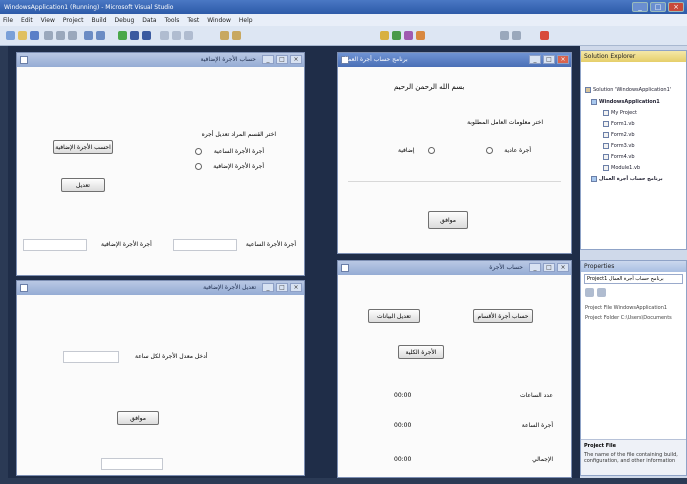 This screenshot has height=484, width=687. I want to click on hourly-output-field, so click(205, 245).